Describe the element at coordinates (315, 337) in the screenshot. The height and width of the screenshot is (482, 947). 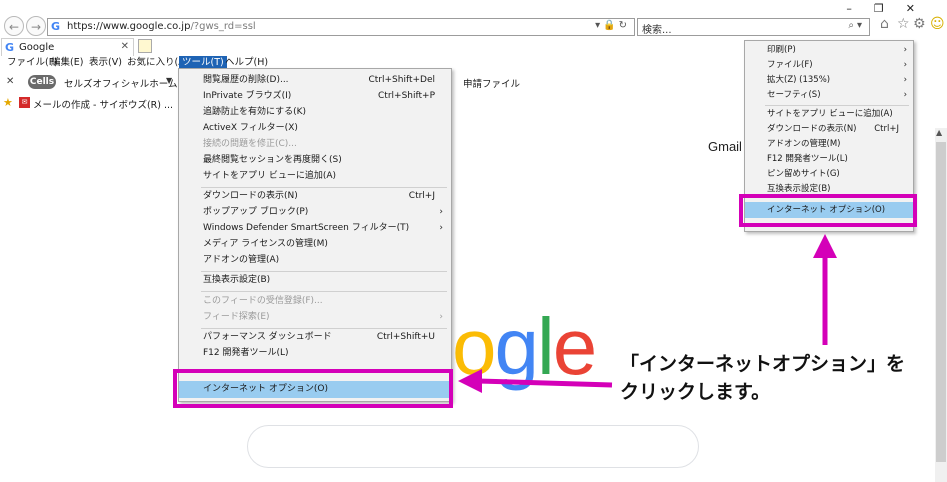
I see `tools-item-performance-dashboard: パフォーマンス ダッシュボード Ctrl+Shift+U` at that location.